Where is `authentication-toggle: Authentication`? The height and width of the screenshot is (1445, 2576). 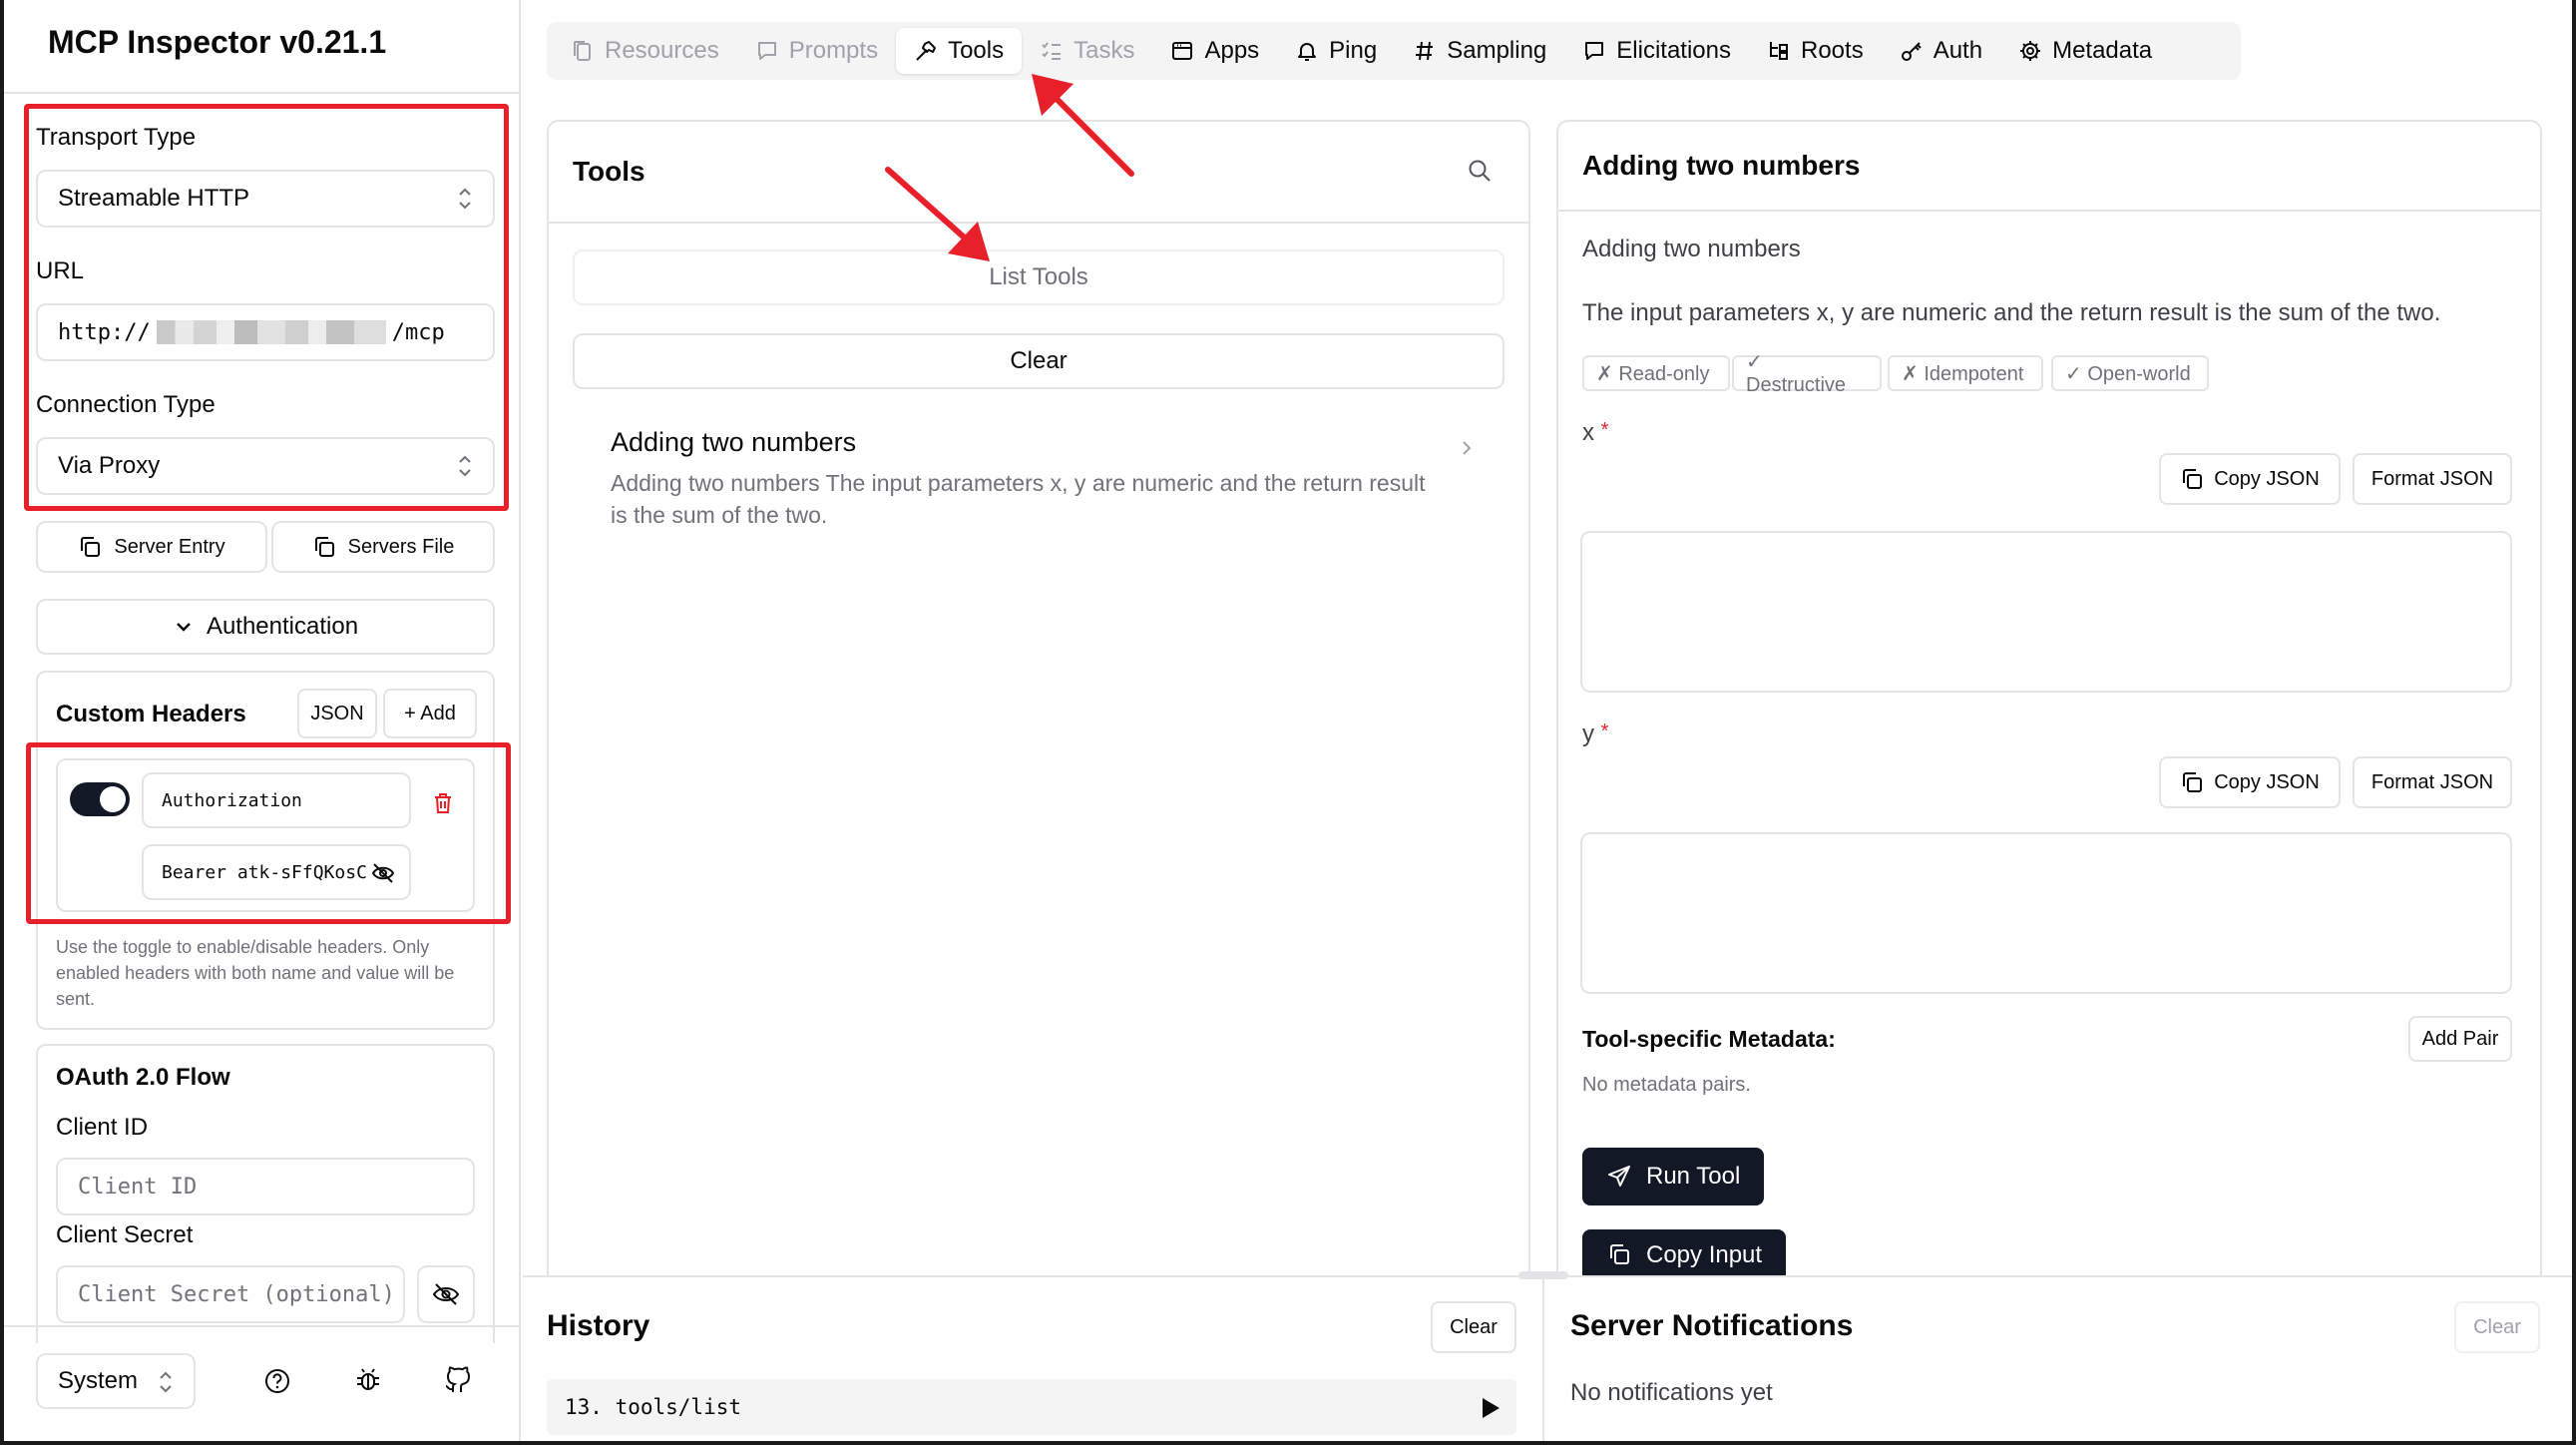
authentication-toggle: Authentication is located at coordinates (265, 627).